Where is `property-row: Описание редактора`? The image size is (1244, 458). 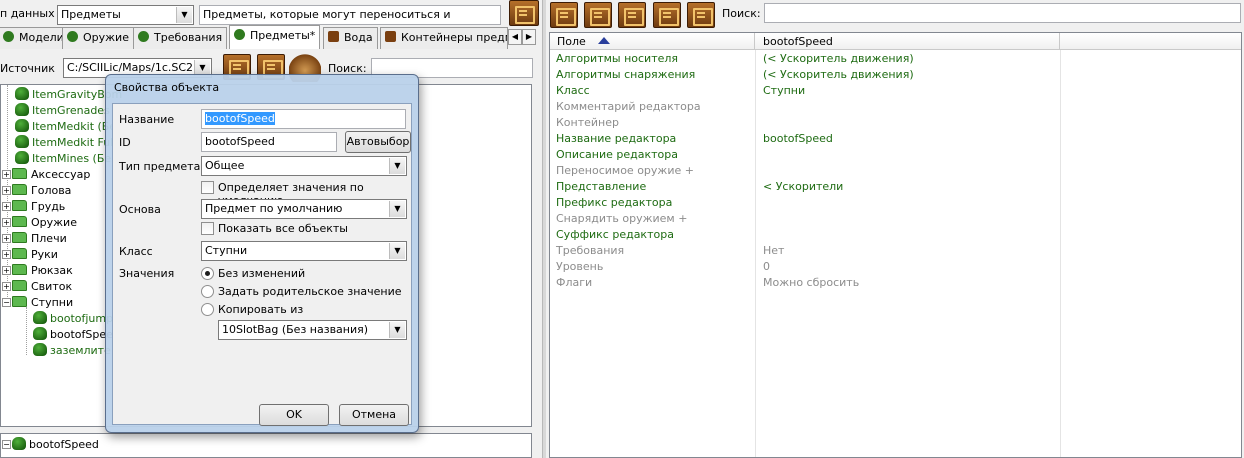
property-row: Описание редактора is located at coordinates (895, 155).